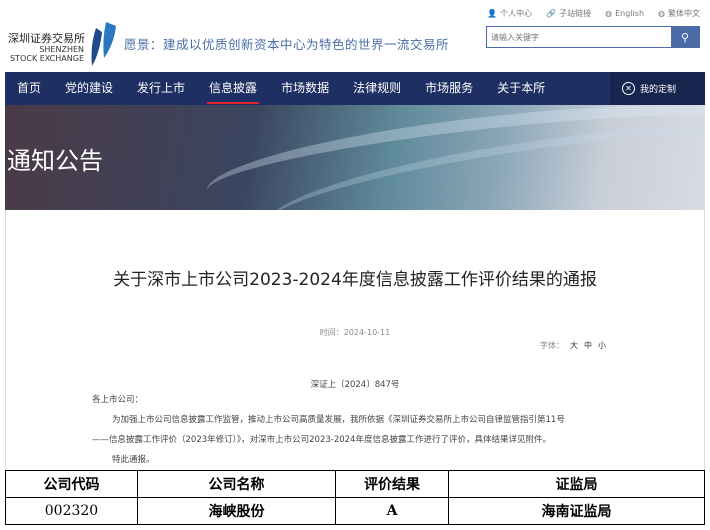  What do you see at coordinates (392, 511) in the screenshot?
I see `cell-result: A` at bounding box center [392, 511].